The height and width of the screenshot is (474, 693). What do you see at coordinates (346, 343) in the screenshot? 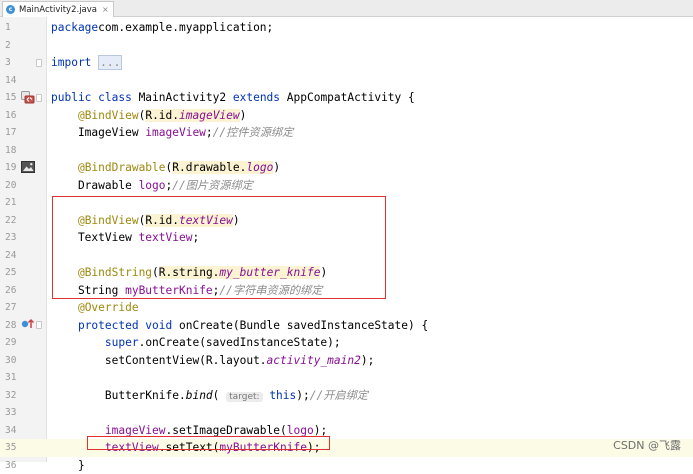
I see `code-line: 29 super.onCreate(savedInstanceState);` at bounding box center [346, 343].